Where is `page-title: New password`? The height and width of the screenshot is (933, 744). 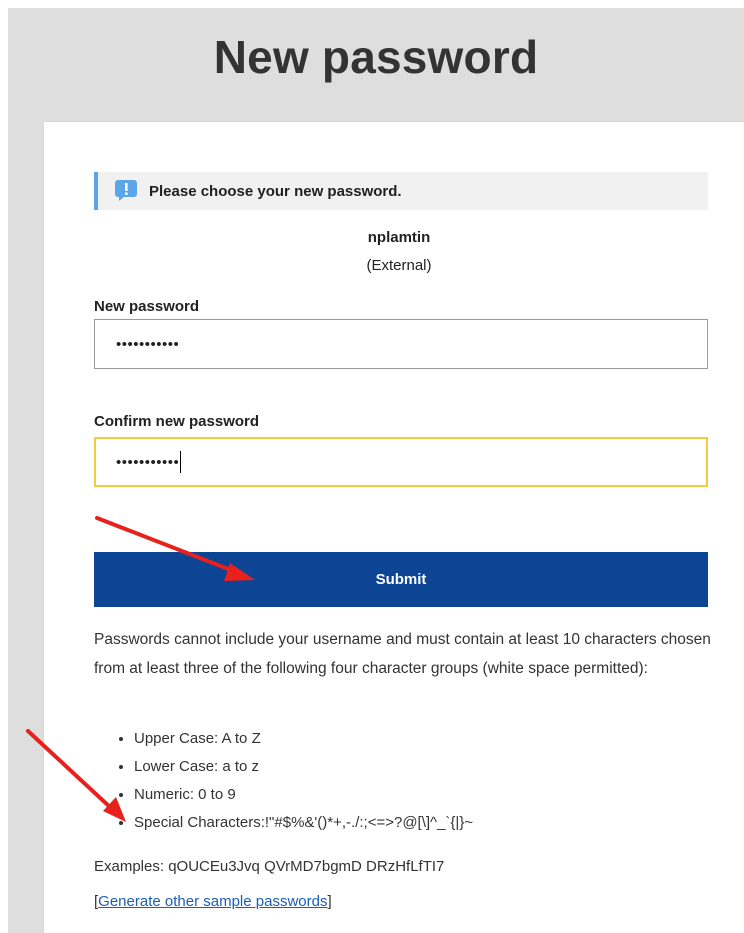 page-title: New password is located at coordinates (376, 57).